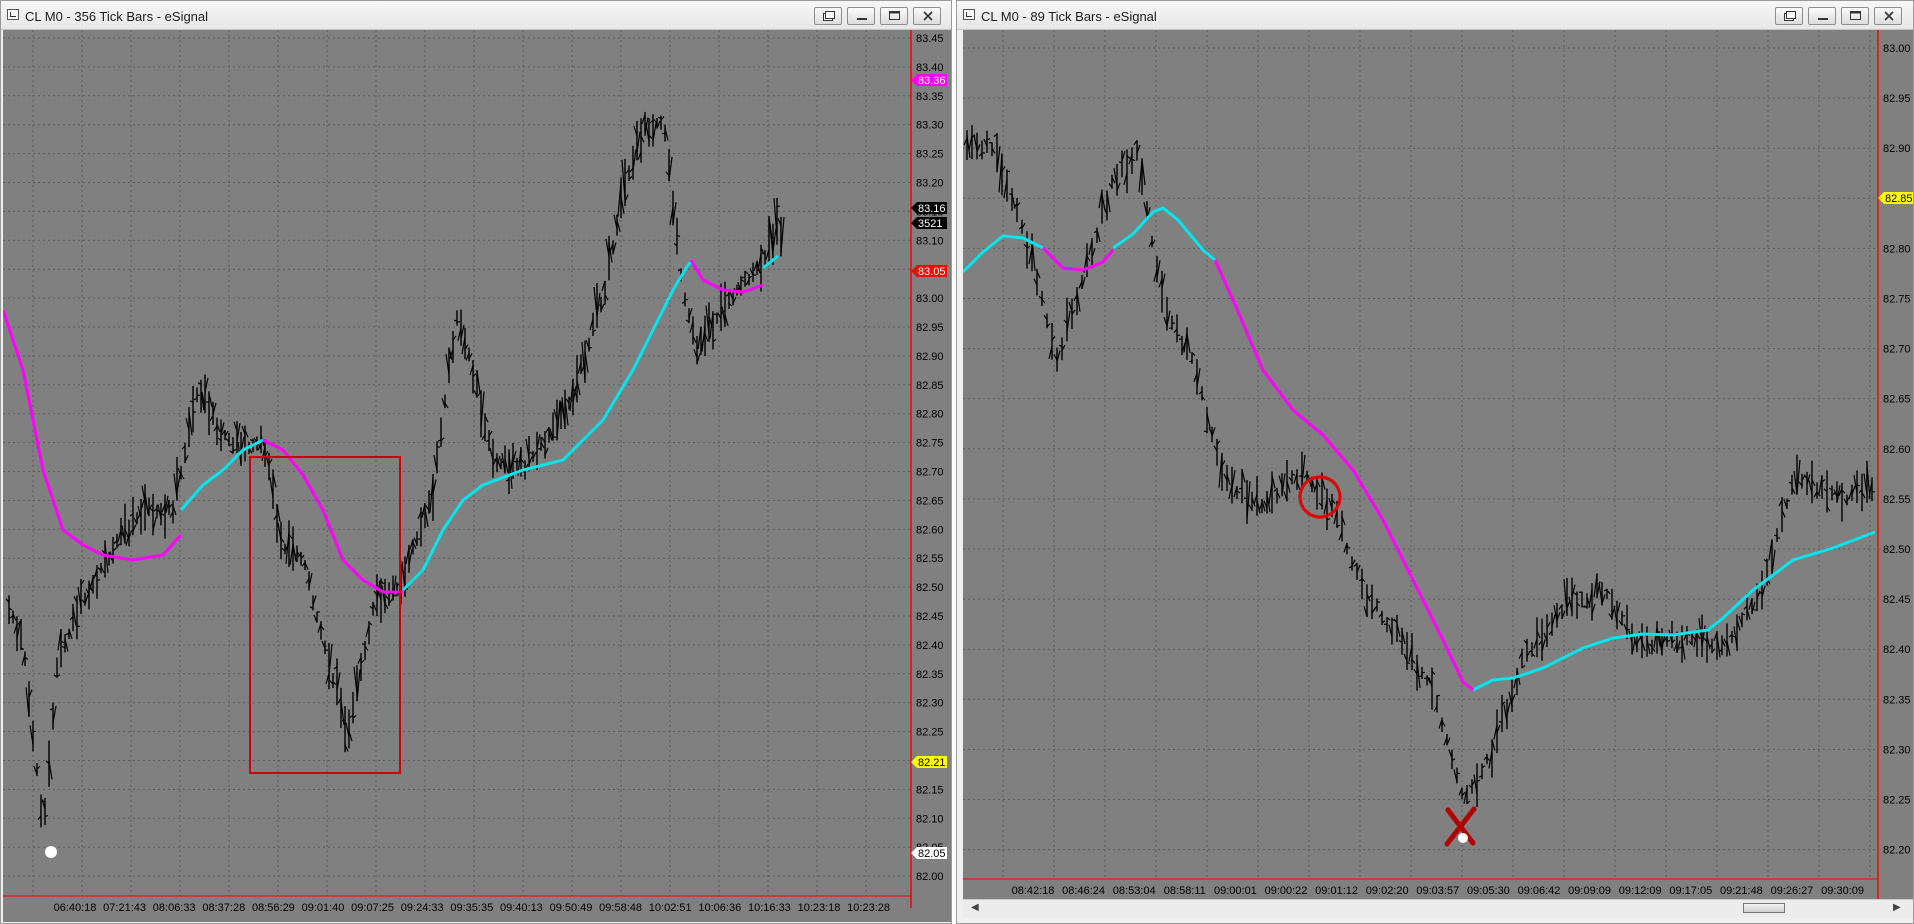 This screenshot has height=924, width=1914. Describe the element at coordinates (117, 16) in the screenshot. I see `window-title: CL M0 - 356 Tick Bars - eSignal` at that location.